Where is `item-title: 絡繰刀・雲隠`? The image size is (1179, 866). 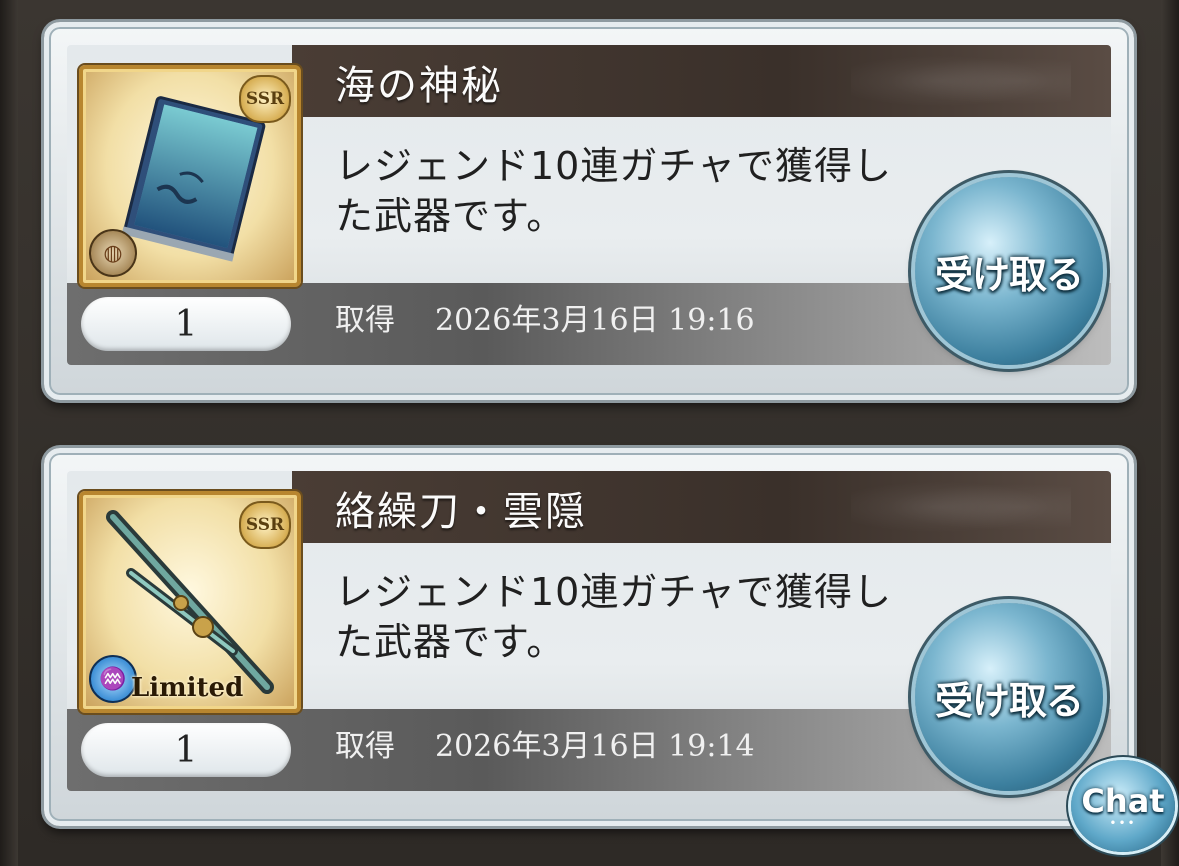 item-title: 絡繰刀・雲隠 is located at coordinates (461, 512).